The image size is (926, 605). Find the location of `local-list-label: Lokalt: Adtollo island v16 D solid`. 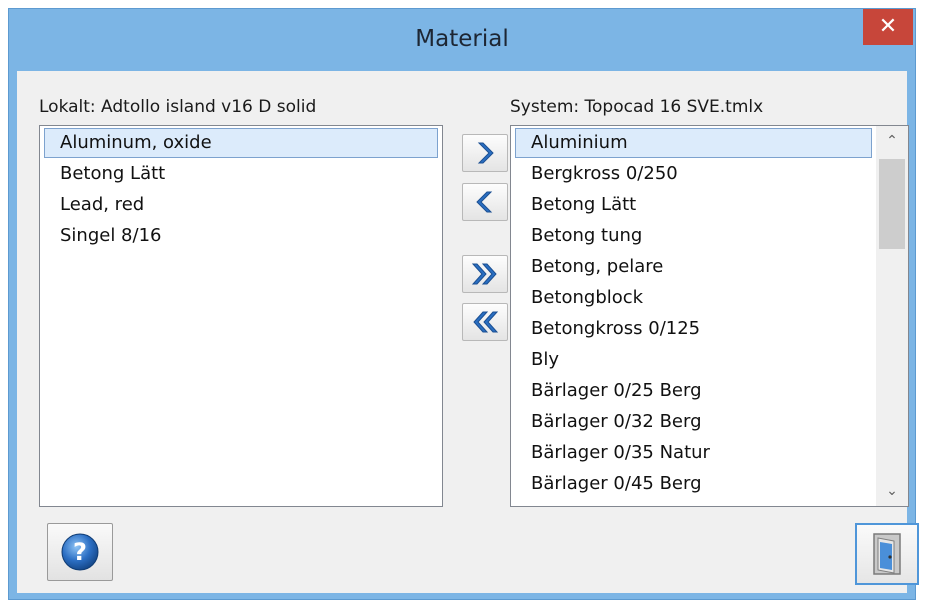

local-list-label: Lokalt: Adtollo island v16 D solid is located at coordinates (178, 107).